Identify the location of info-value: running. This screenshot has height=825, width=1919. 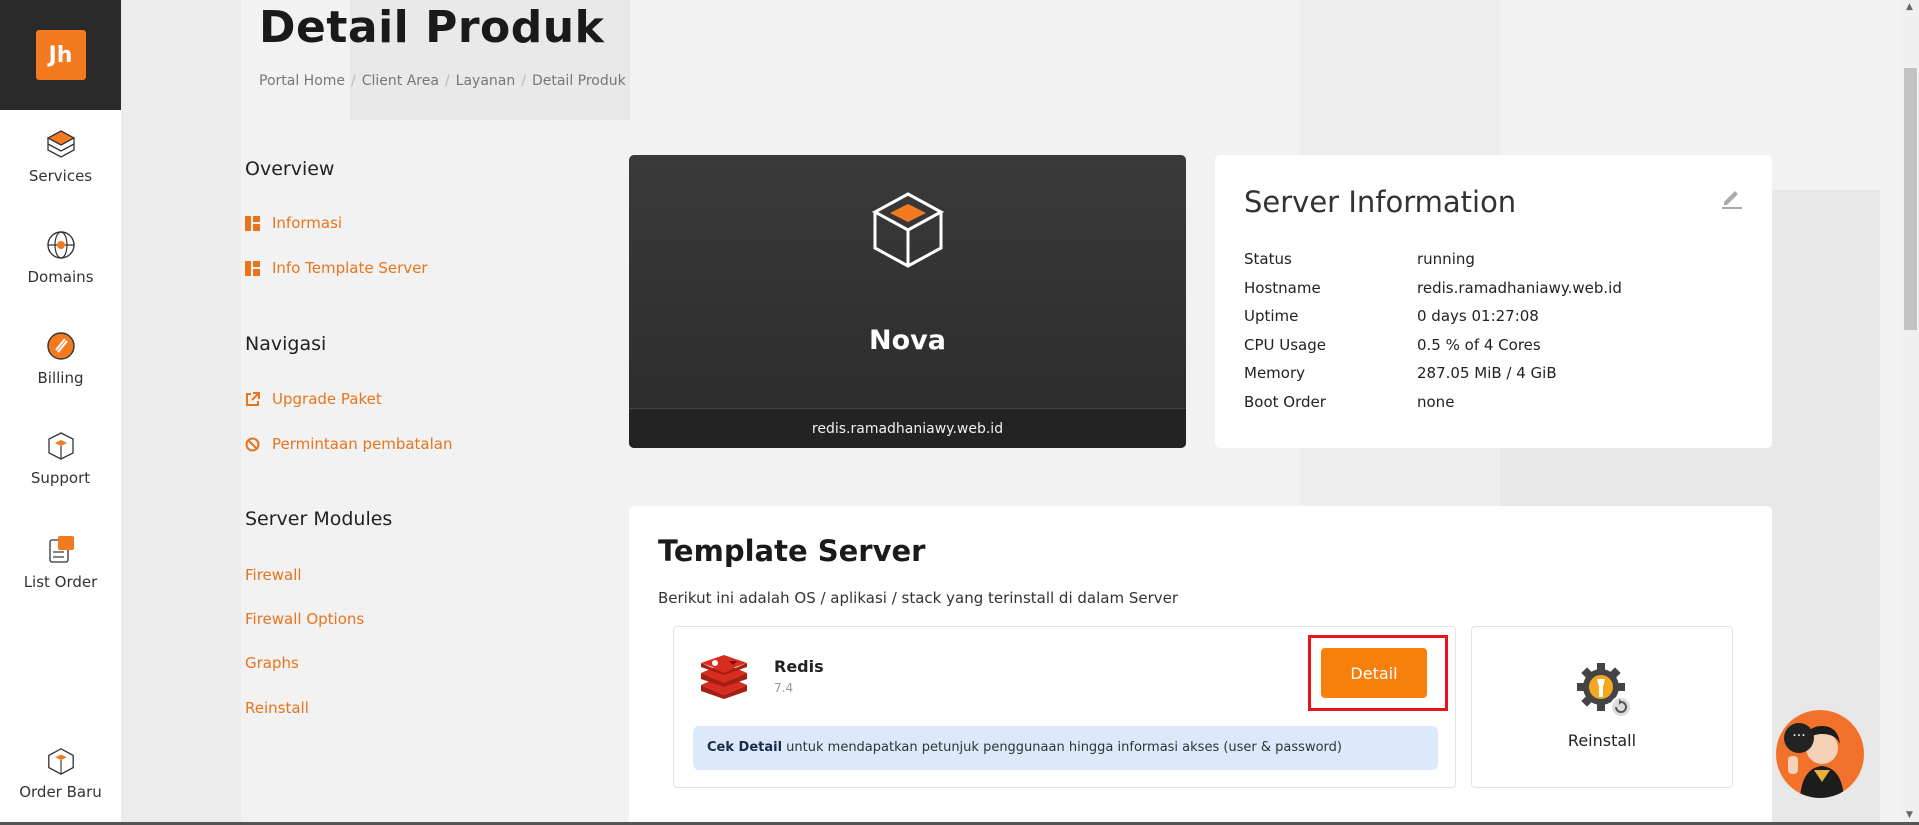
(1446, 259).